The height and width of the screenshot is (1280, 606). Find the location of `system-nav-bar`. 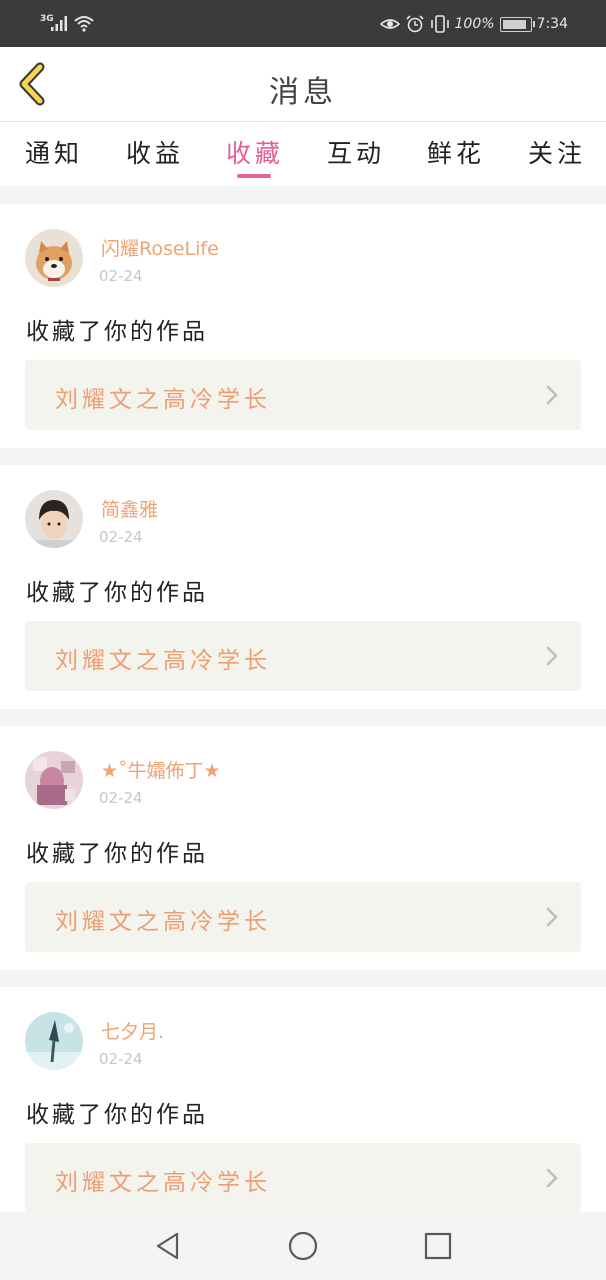

system-nav-bar is located at coordinates (303, 1246).